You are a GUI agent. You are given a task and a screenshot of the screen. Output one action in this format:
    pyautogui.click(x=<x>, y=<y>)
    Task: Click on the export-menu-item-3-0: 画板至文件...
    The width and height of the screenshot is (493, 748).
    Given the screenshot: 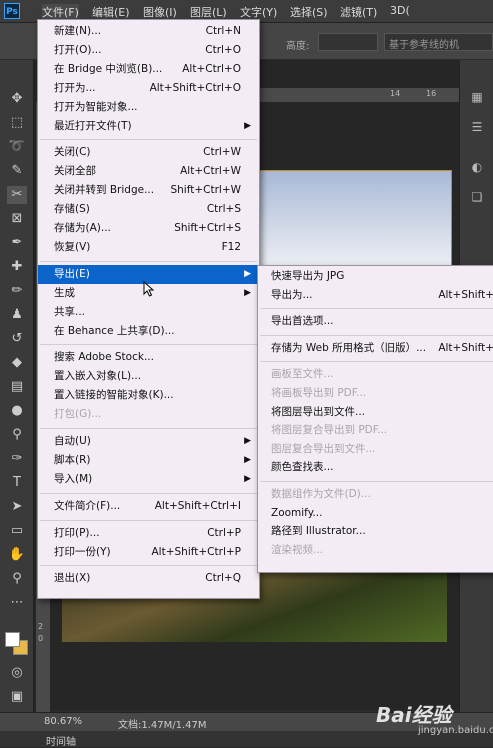 What is the action you would take?
    pyautogui.click(x=375, y=374)
    